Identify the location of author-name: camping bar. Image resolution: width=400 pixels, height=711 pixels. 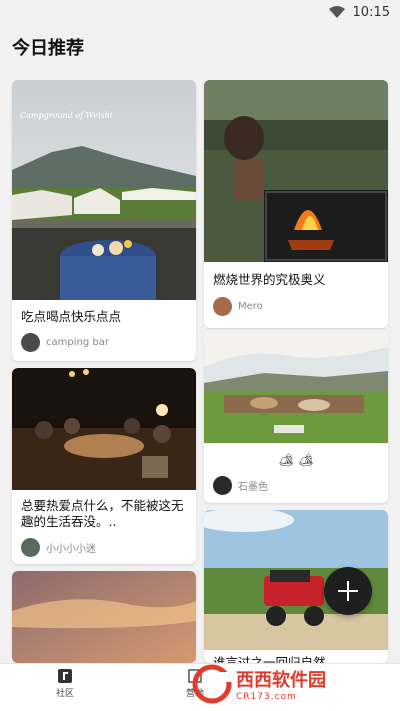
(77, 342).